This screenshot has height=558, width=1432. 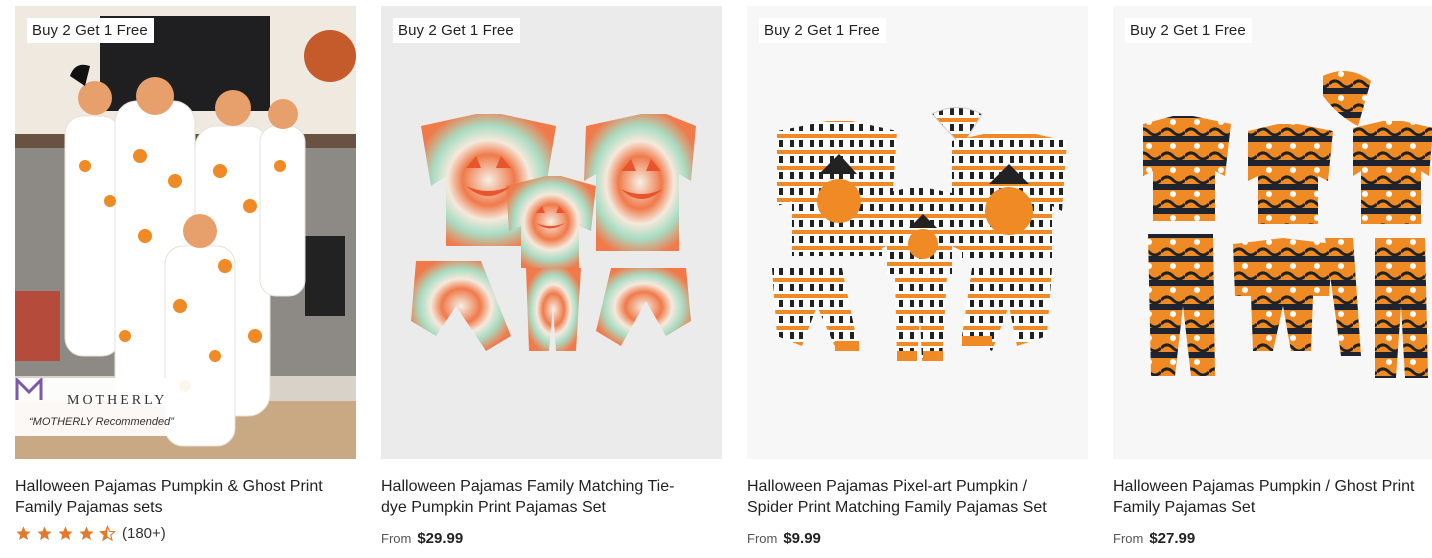 What do you see at coordinates (29, 389) in the screenshot?
I see `motherly-logo-icon` at bounding box center [29, 389].